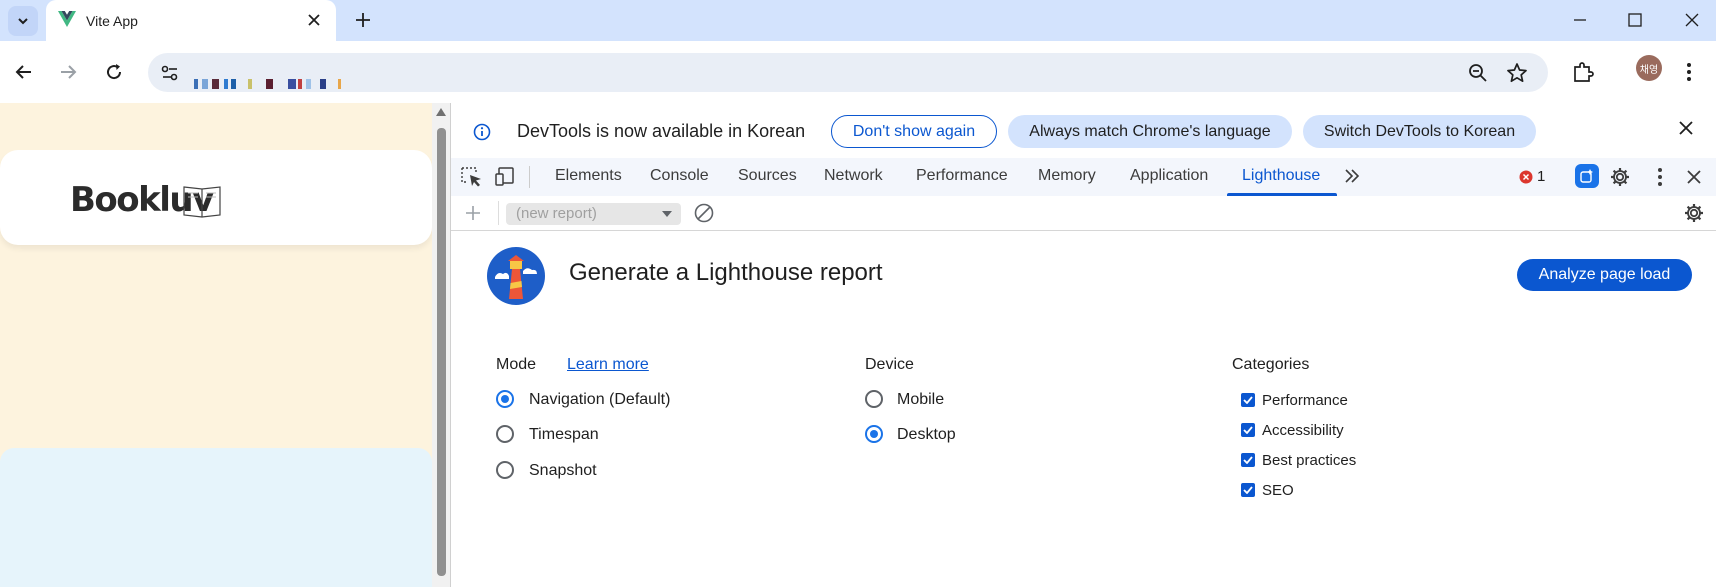 The height and width of the screenshot is (587, 1716). Describe the element at coordinates (441, 112) in the screenshot. I see `scroll-up-arrow-icon` at that location.